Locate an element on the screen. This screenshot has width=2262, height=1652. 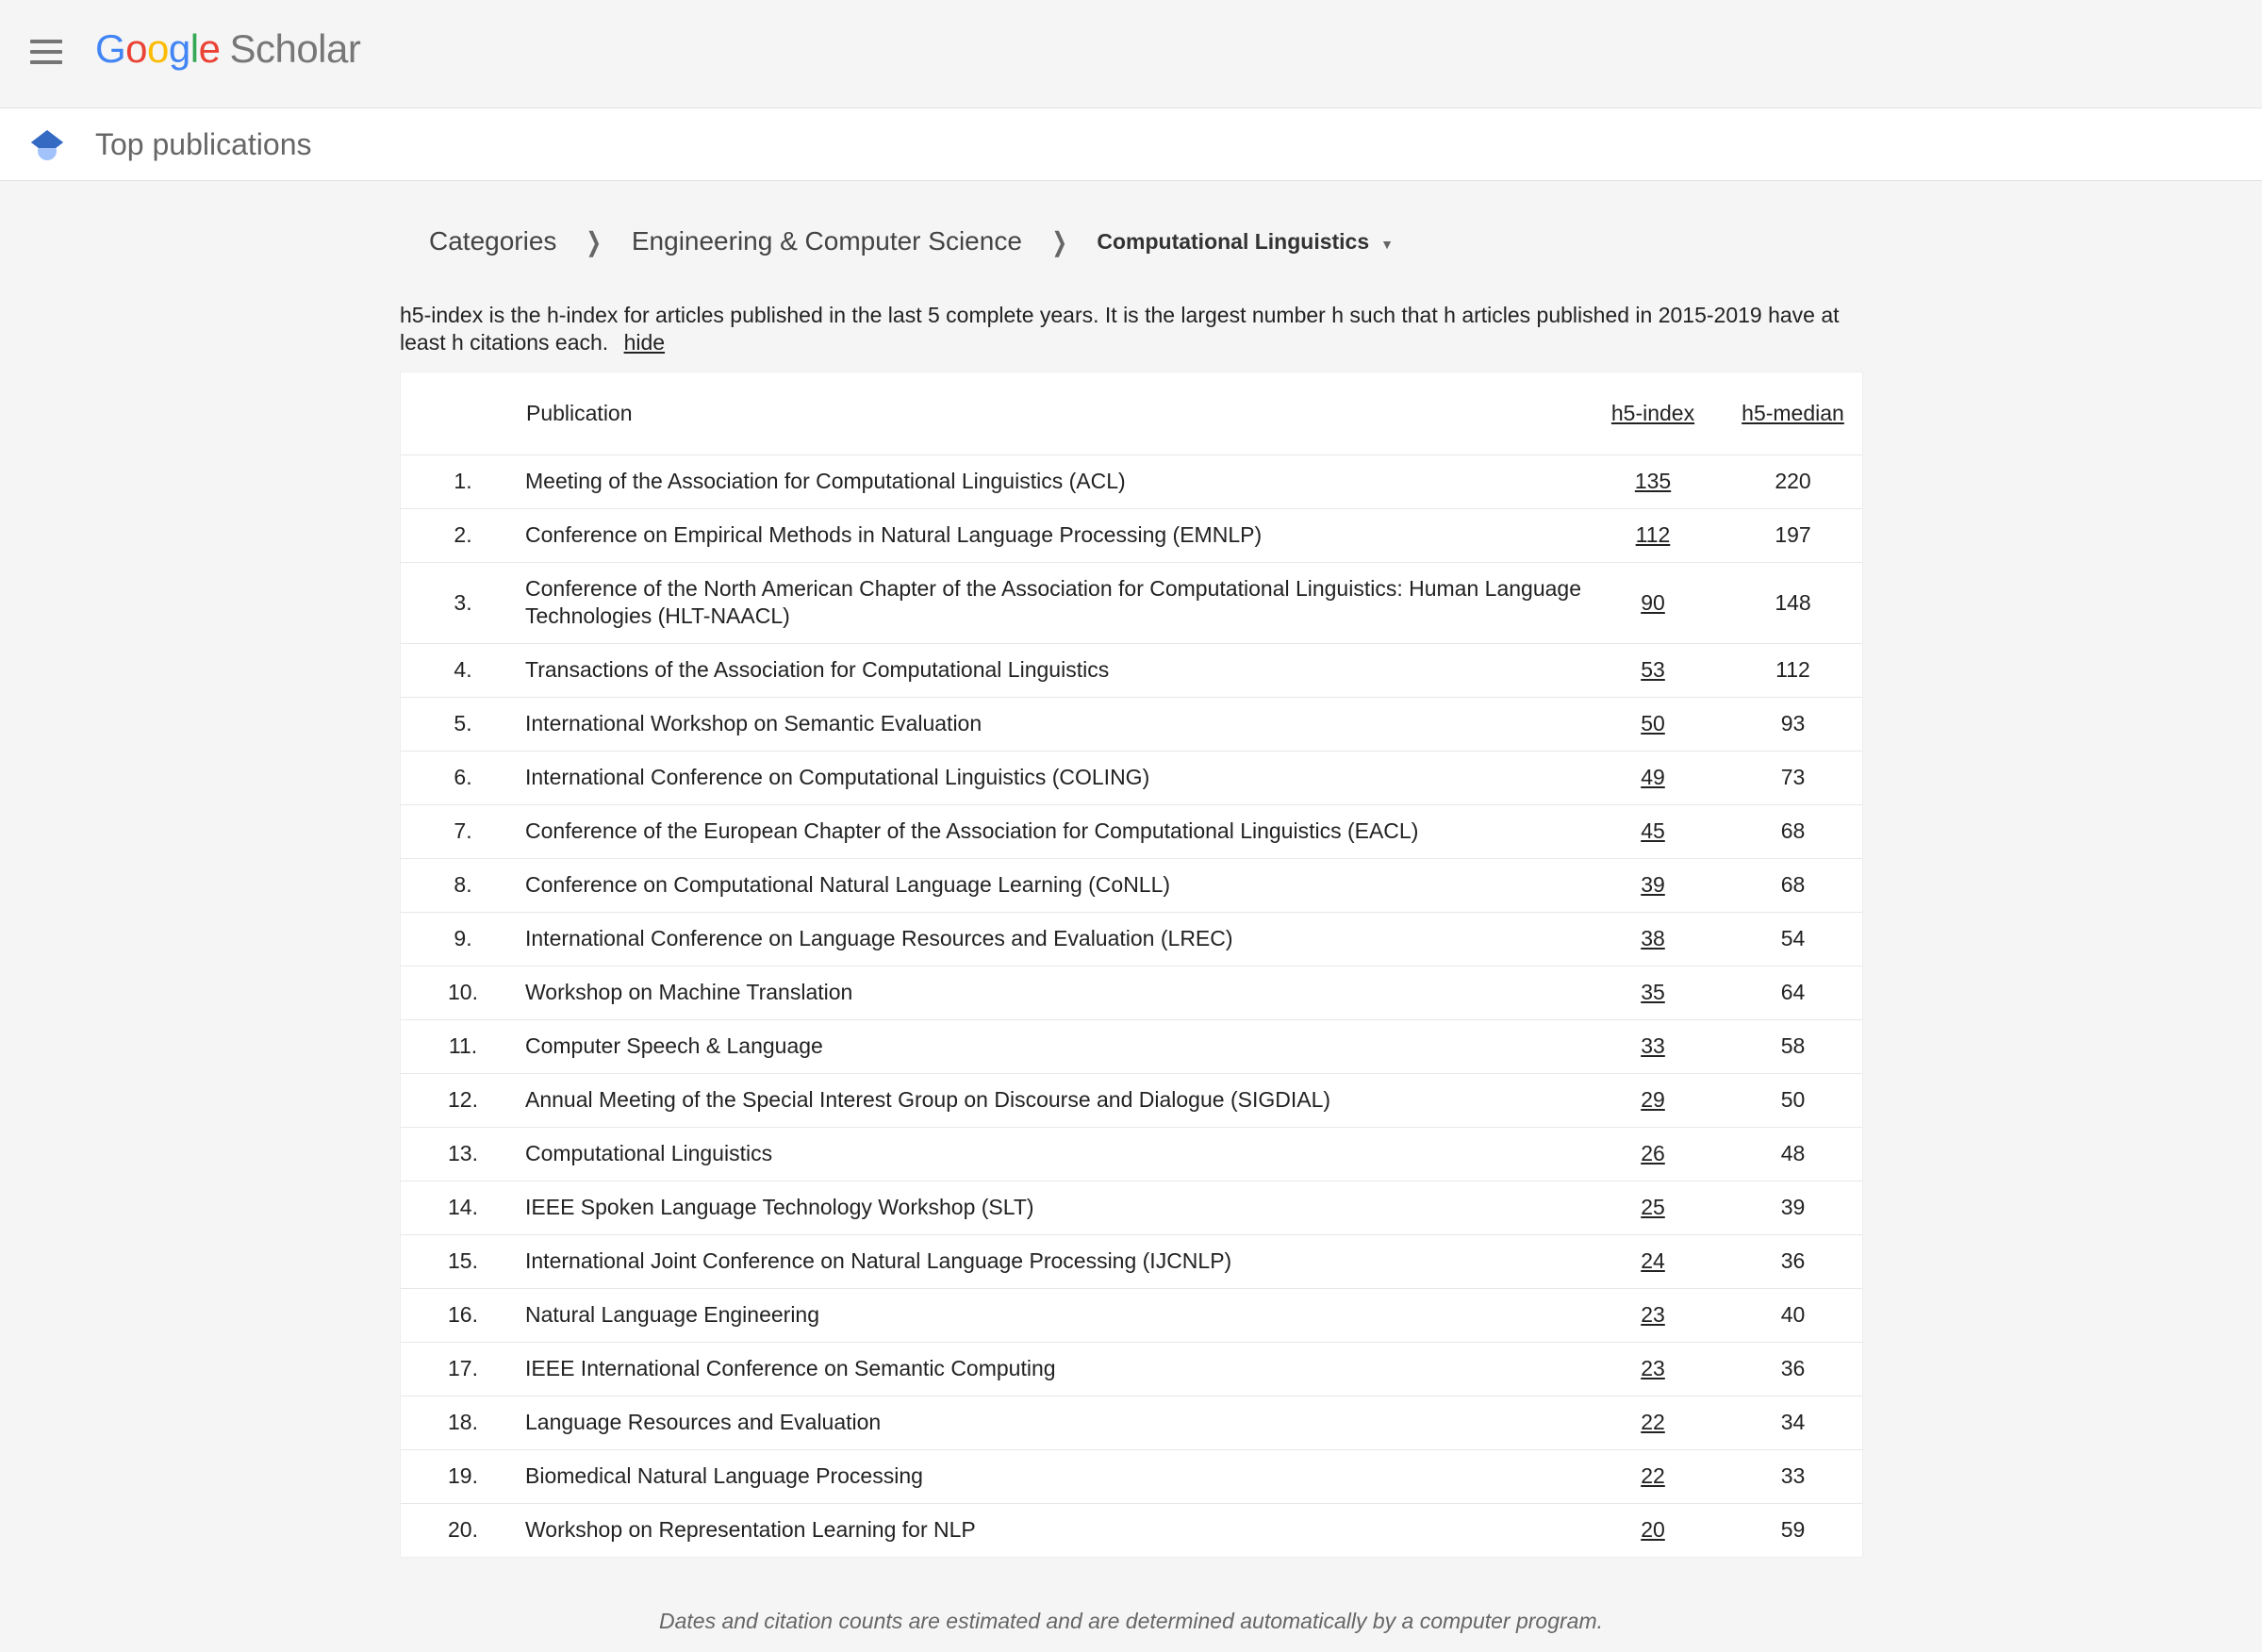
google-scholar-logo: Google Scholar is located at coordinates (228, 49).